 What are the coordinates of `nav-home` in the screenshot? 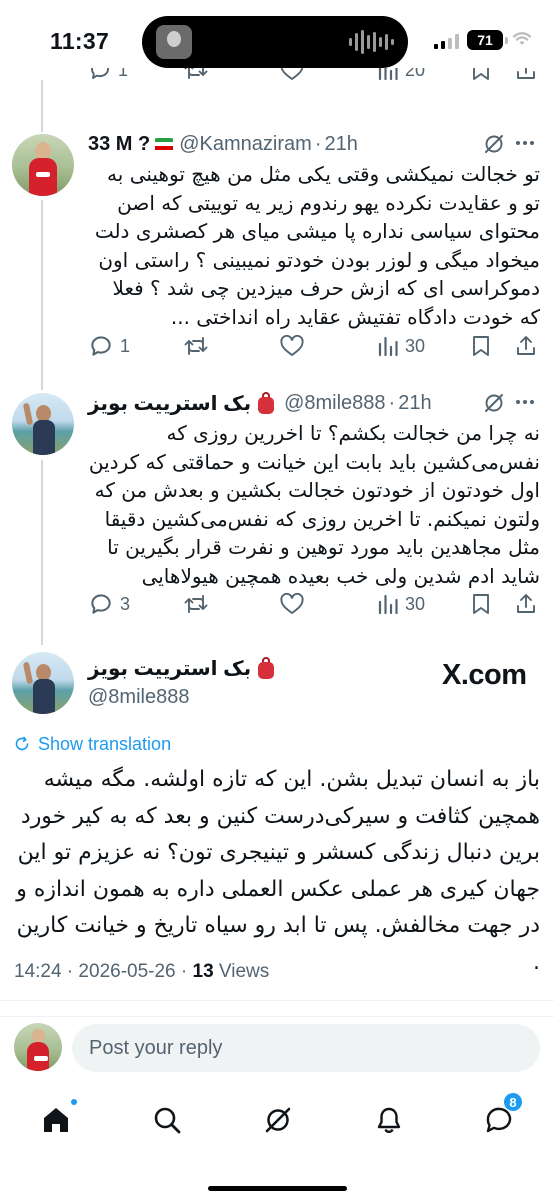 It's located at (56, 1119).